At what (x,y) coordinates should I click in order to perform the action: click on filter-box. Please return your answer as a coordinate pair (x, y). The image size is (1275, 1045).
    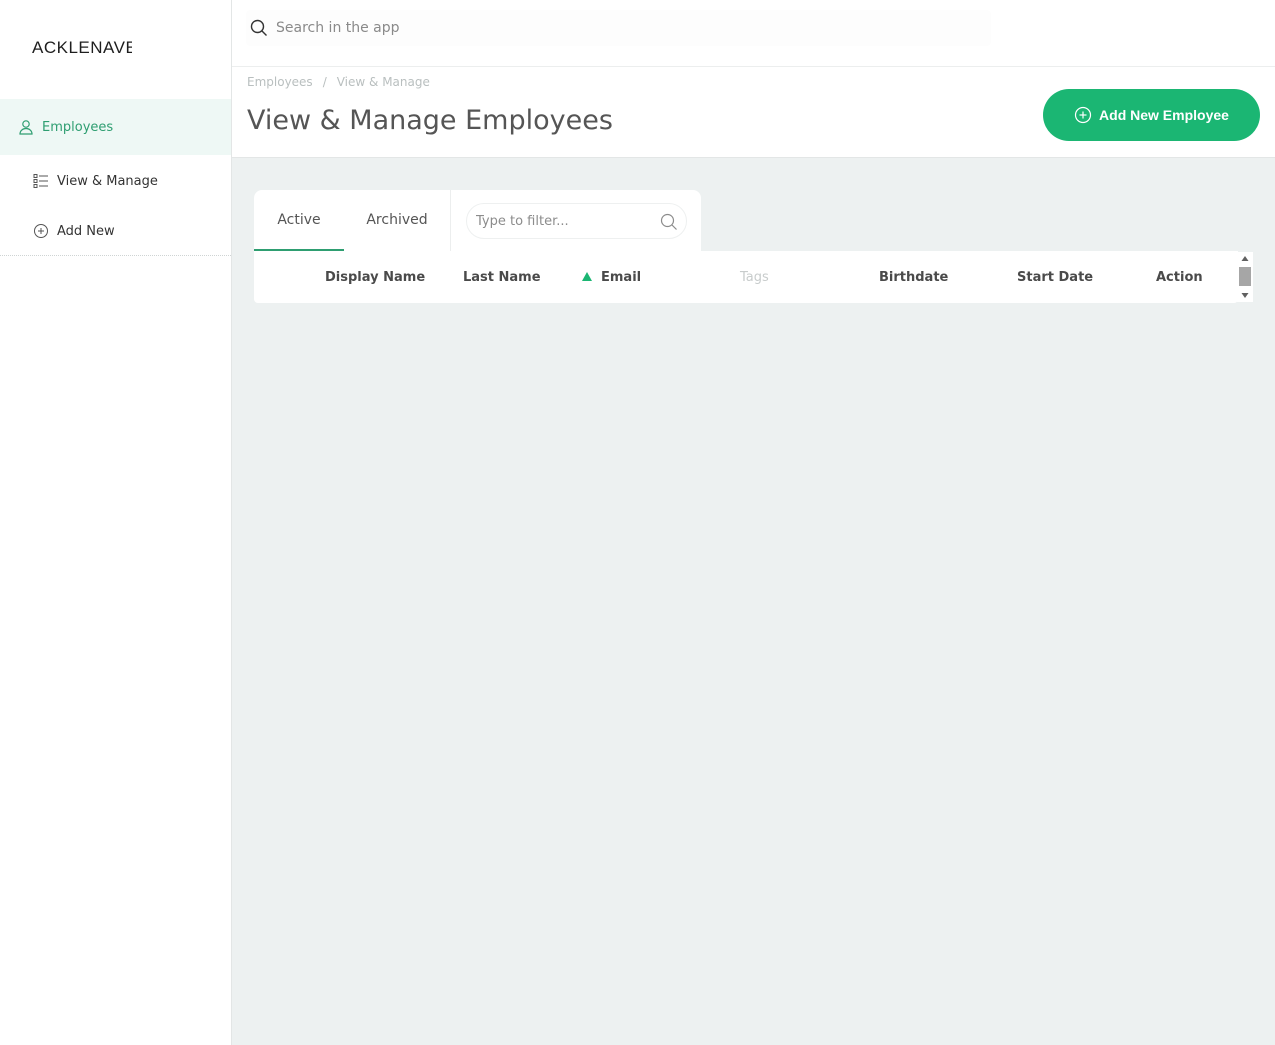
    Looking at the image, I should click on (576, 221).